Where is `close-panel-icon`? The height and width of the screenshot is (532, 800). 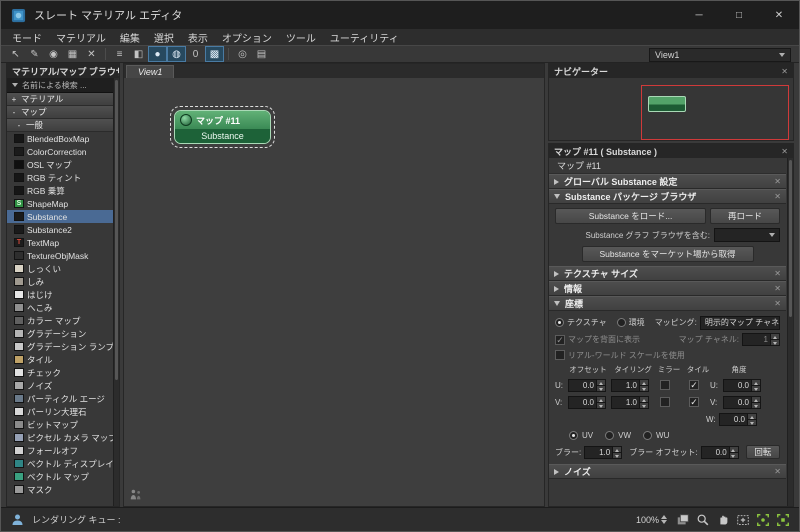
close-panel-icon is located at coordinates (784, 71).